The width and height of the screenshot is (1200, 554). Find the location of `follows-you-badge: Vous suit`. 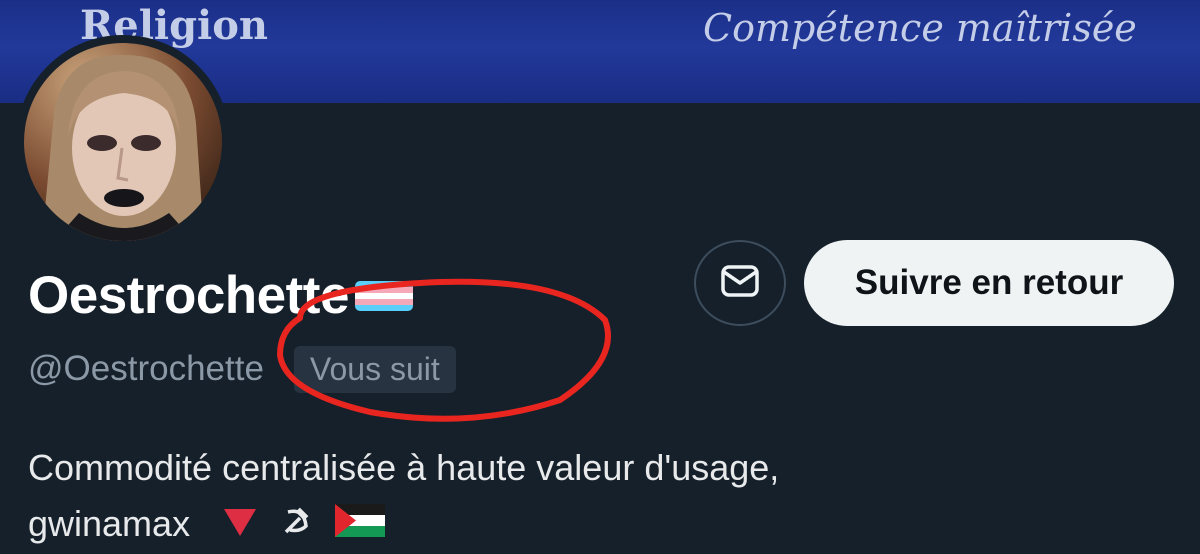

follows-you-badge: Vous suit is located at coordinates (374, 369).